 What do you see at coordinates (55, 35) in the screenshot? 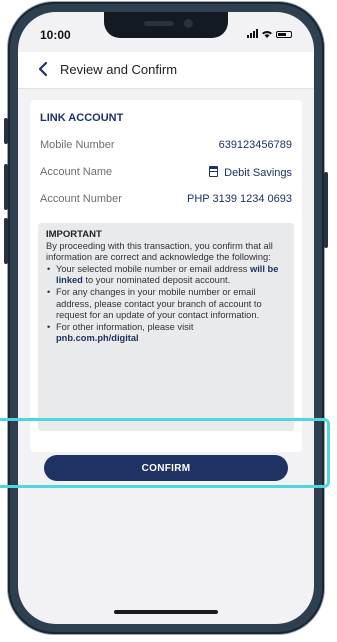
I see `status-time: 10:00` at bounding box center [55, 35].